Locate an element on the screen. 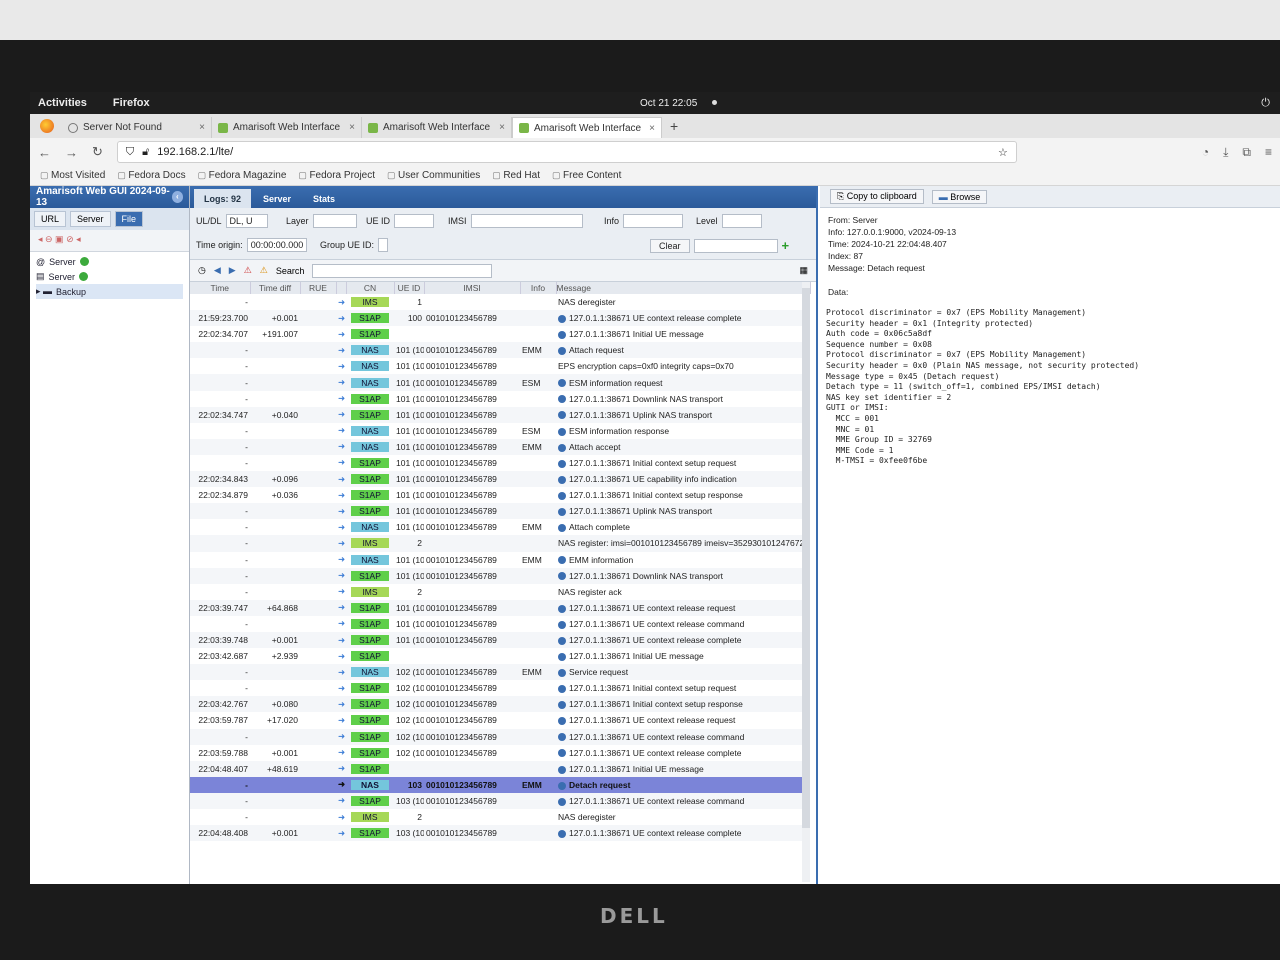 The image size is (1280, 960). bookmark-item: Most Visited is located at coordinates (72, 175).